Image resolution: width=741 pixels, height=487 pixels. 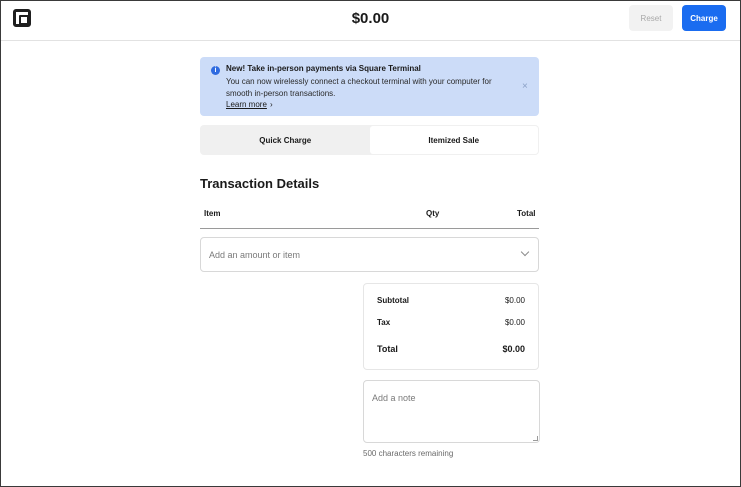 I want to click on note-field, so click(x=451, y=411).